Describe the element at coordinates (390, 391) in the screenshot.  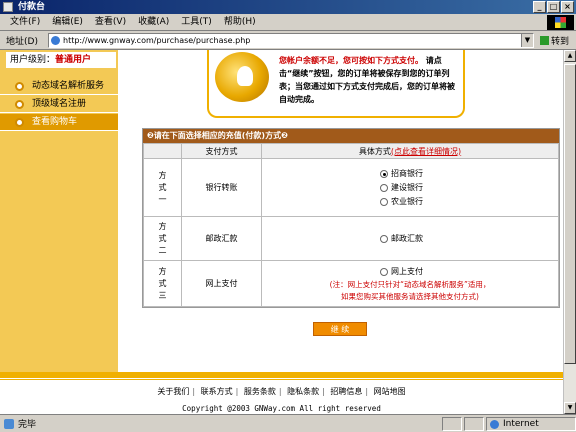
I see `footer-link-sitemap: 网站地图` at that location.